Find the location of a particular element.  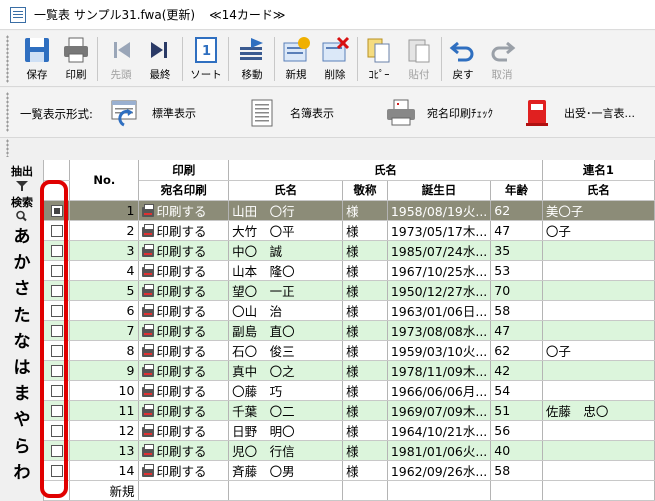

name-cell: 大竹 〇平 is located at coordinates (286, 230).